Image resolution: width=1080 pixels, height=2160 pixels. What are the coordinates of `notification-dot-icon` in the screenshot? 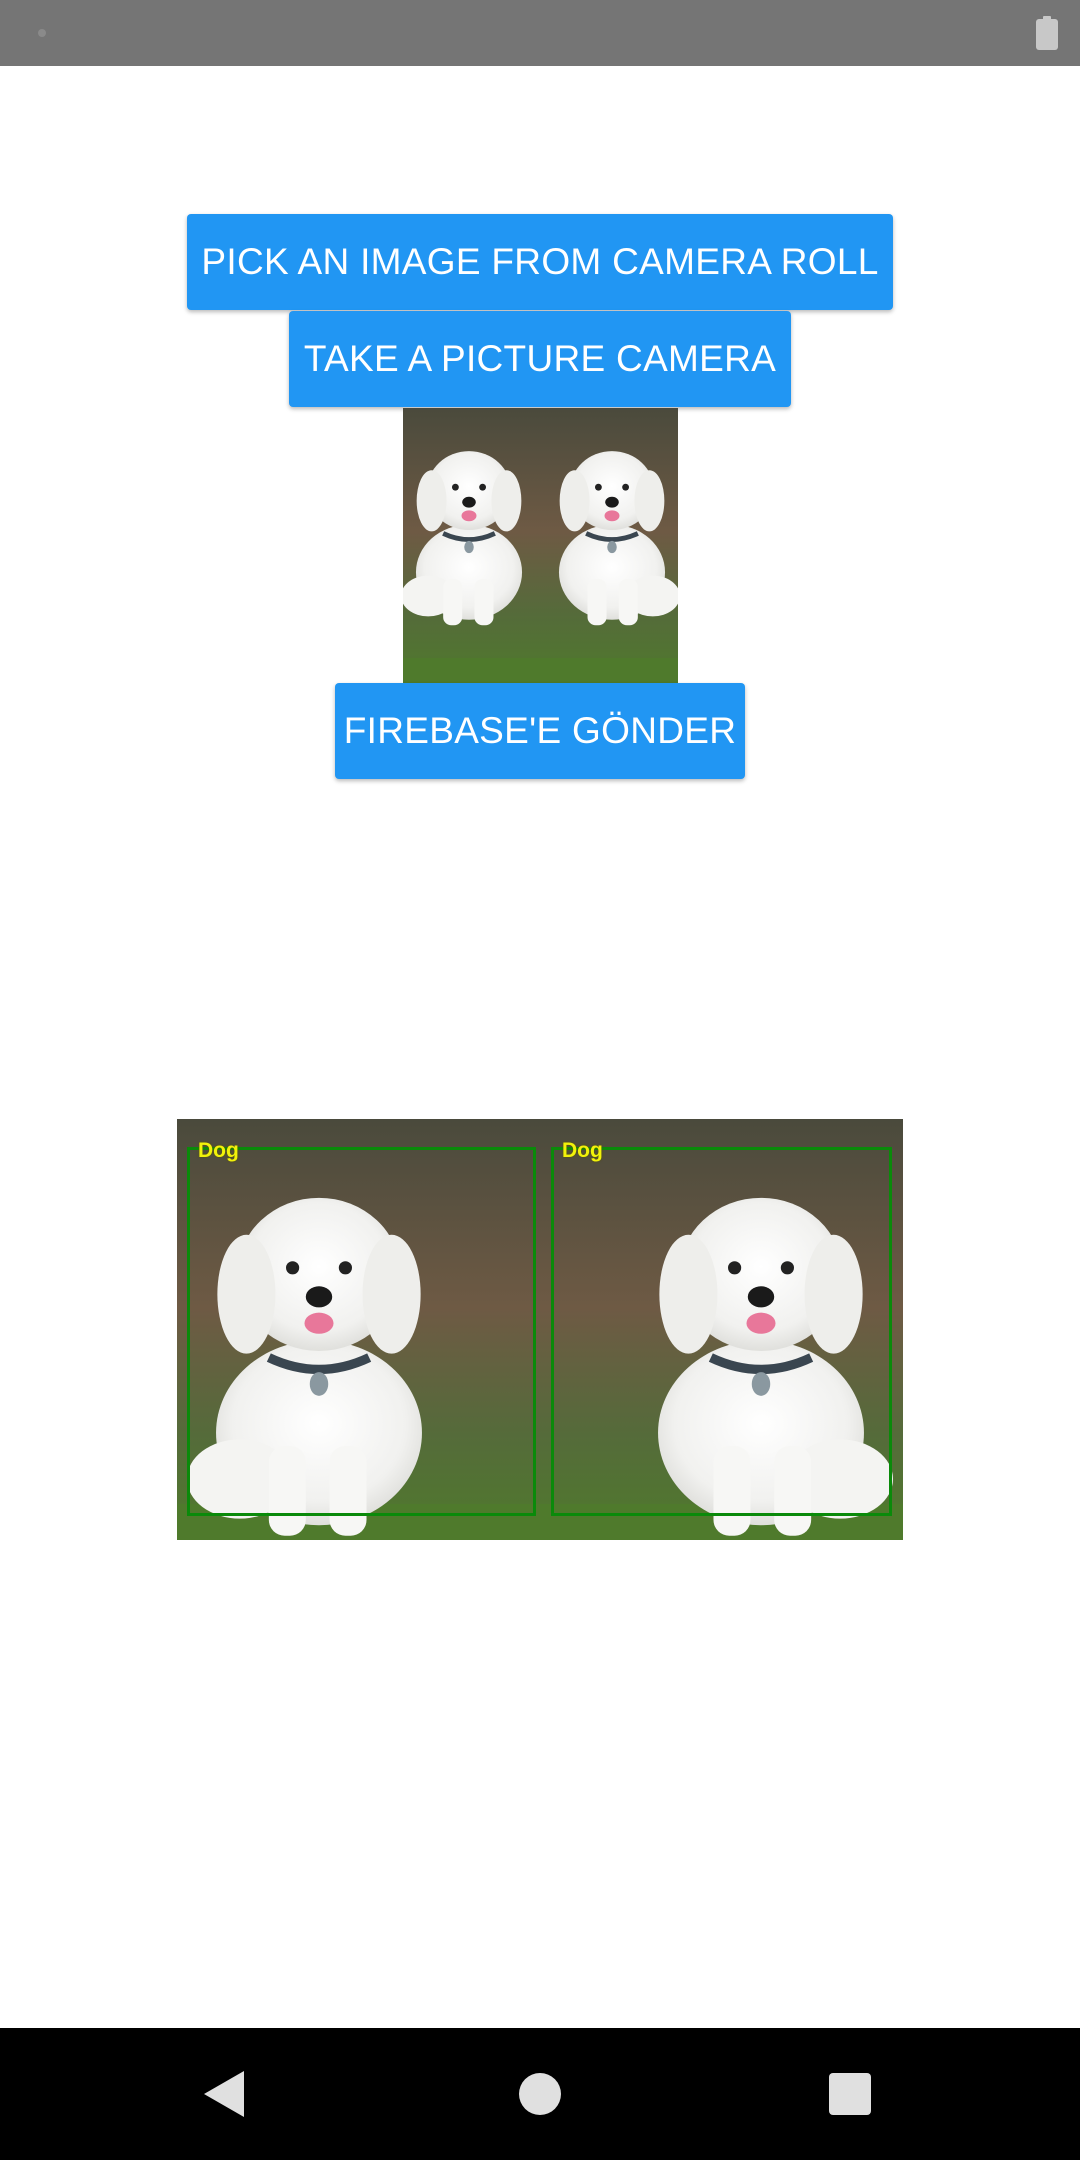 It's located at (42, 33).